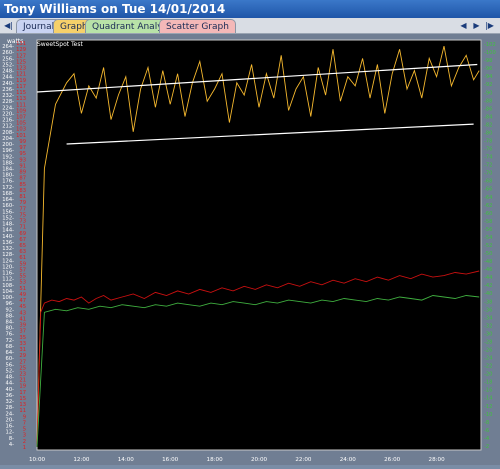 This screenshot has height=469, width=500. What do you see at coordinates (60, 44) in the screenshot?
I see `chart-annotation: SweetSpot Test` at bounding box center [60, 44].